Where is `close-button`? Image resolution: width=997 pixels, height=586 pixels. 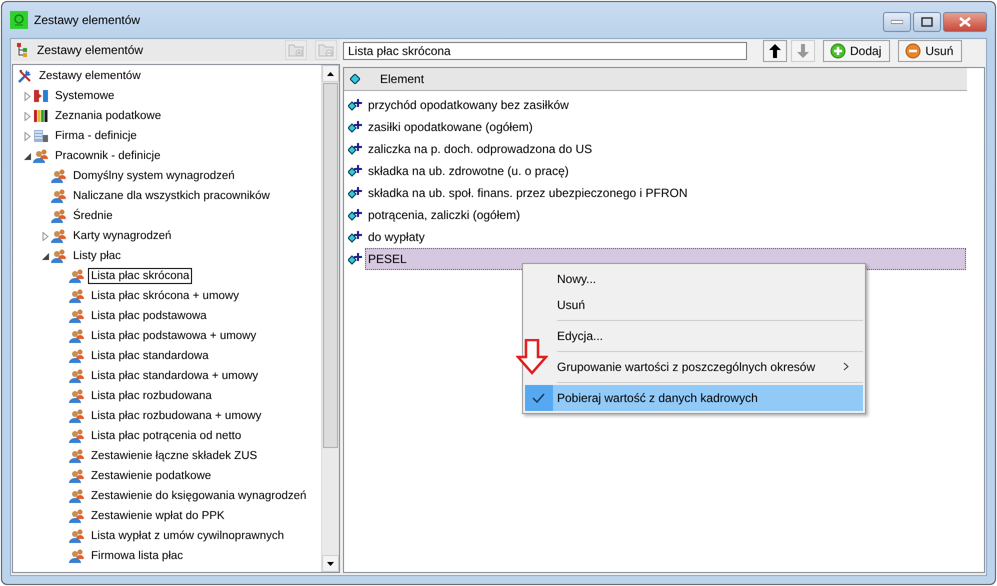 close-button is located at coordinates (965, 22).